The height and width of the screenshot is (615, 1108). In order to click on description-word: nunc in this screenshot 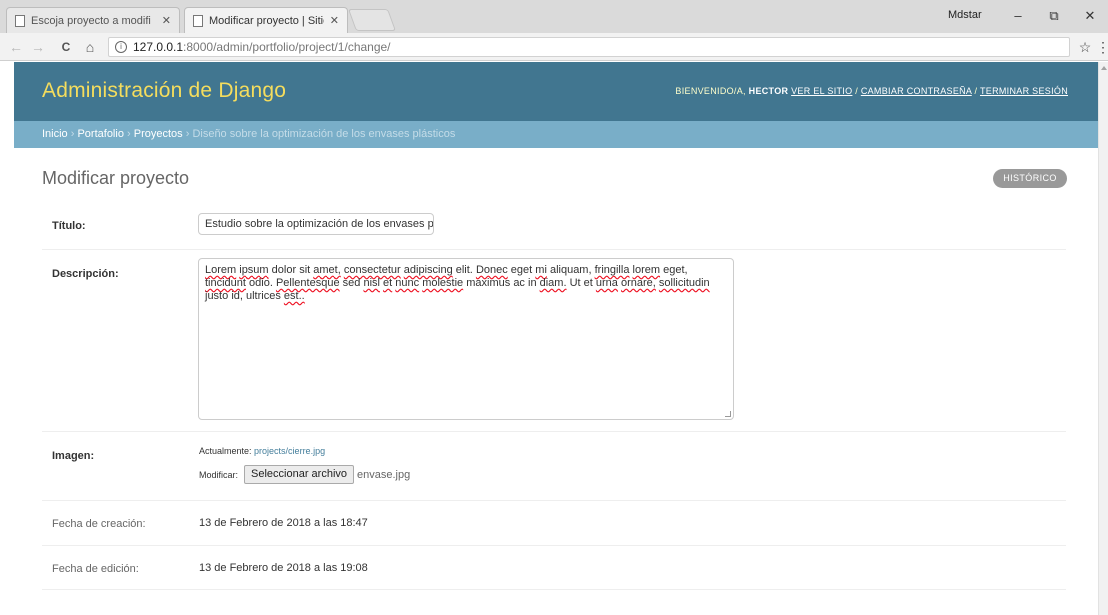, I will do `click(407, 283)`.